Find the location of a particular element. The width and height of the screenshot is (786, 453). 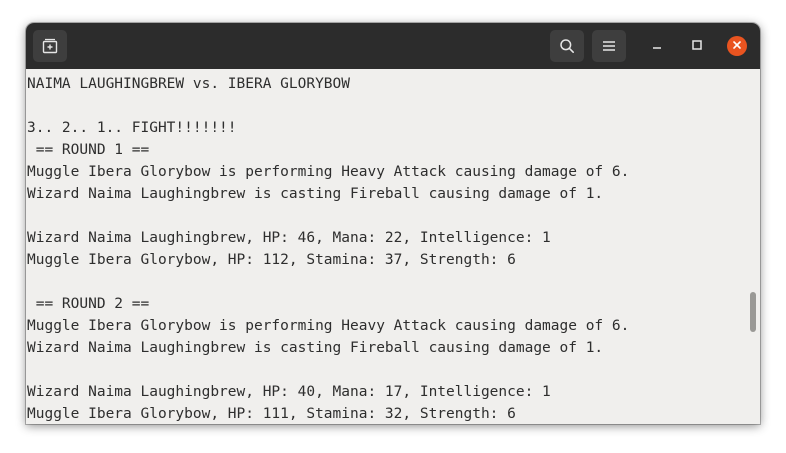

search-button is located at coordinates (567, 46).